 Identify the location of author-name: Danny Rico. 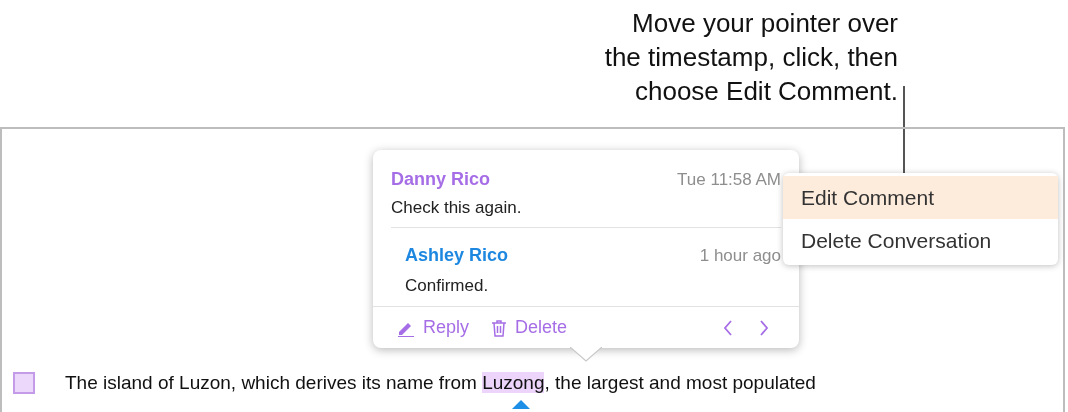
(441, 179).